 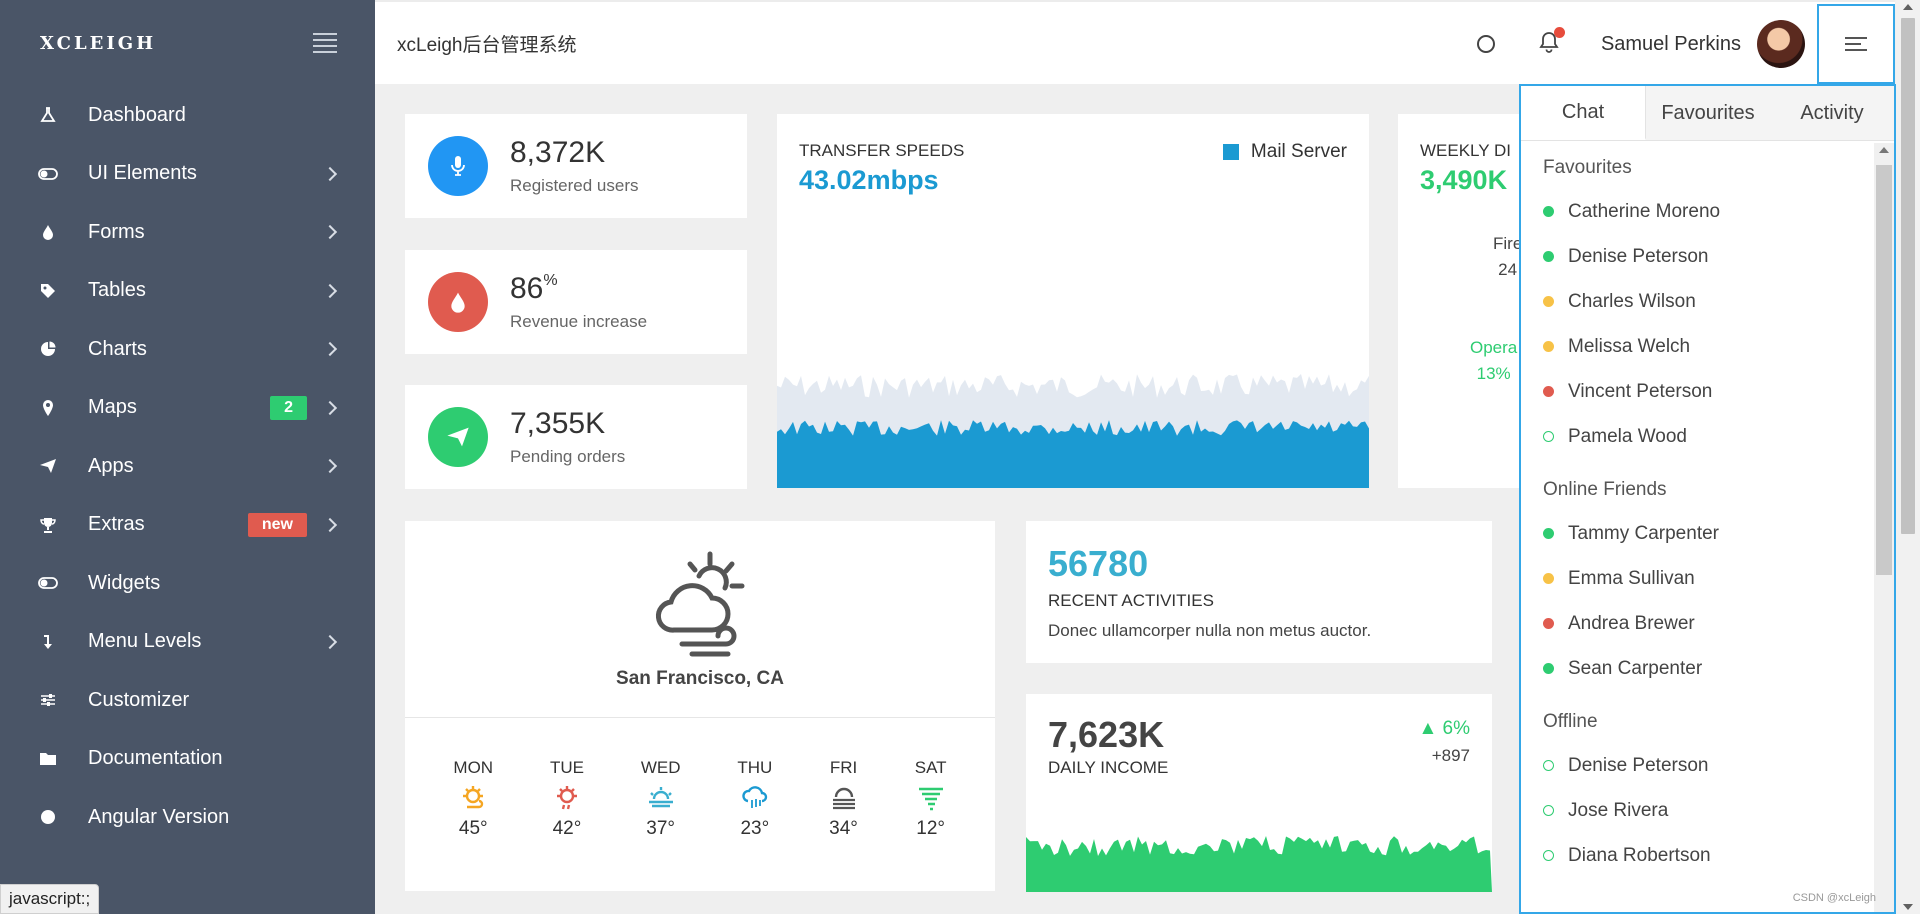 I want to click on activities-title: RECENT ACTIVITIES, so click(x=1131, y=600).